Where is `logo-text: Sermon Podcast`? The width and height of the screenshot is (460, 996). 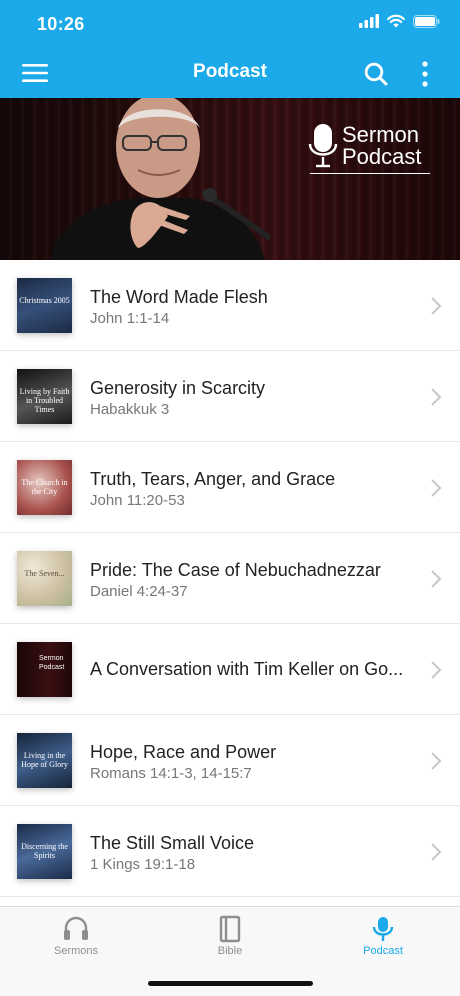 logo-text: Sermon Podcast is located at coordinates (382, 146).